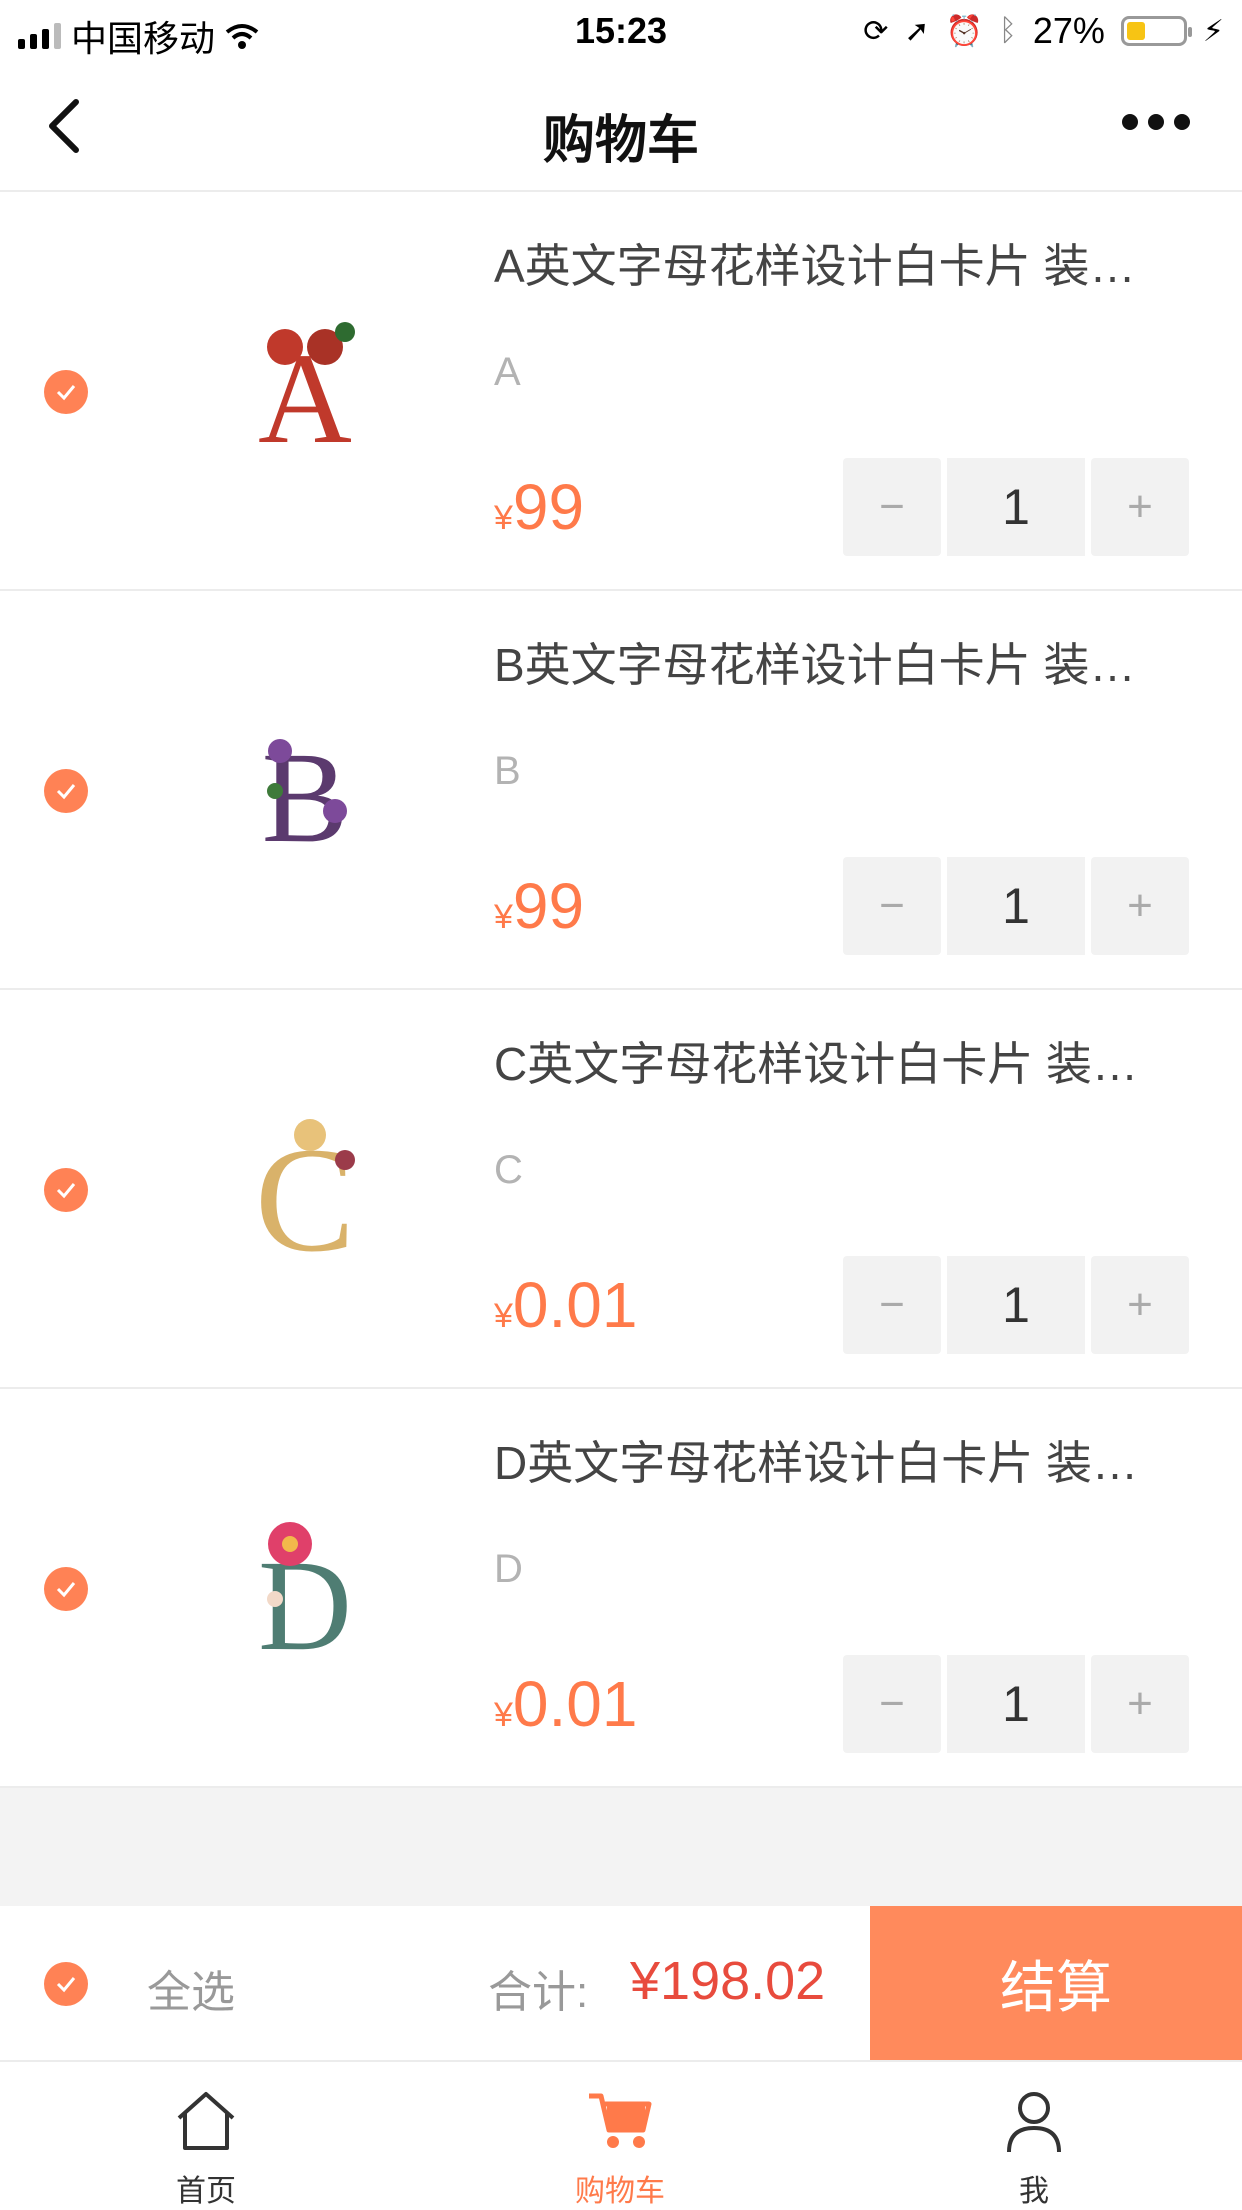 The image size is (1242, 2210). Describe the element at coordinates (621, 1847) in the screenshot. I see `list-spacer` at that location.